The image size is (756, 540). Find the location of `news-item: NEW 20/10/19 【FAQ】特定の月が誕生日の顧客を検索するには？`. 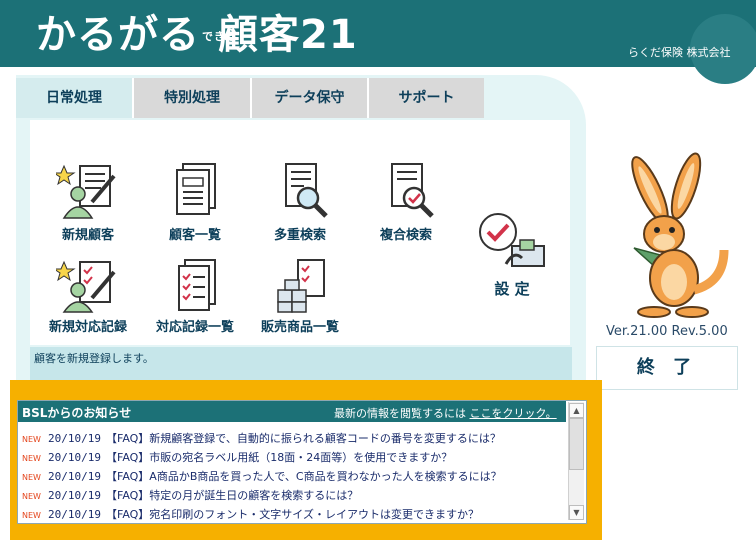

news-item: NEW 20/10/19 【FAQ】特定の月が誕生日の顧客を検索するには？ is located at coordinates (190, 494).